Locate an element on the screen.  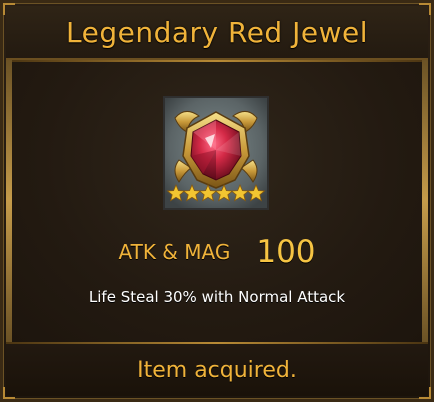
stat-value: 100 is located at coordinates (286, 252).